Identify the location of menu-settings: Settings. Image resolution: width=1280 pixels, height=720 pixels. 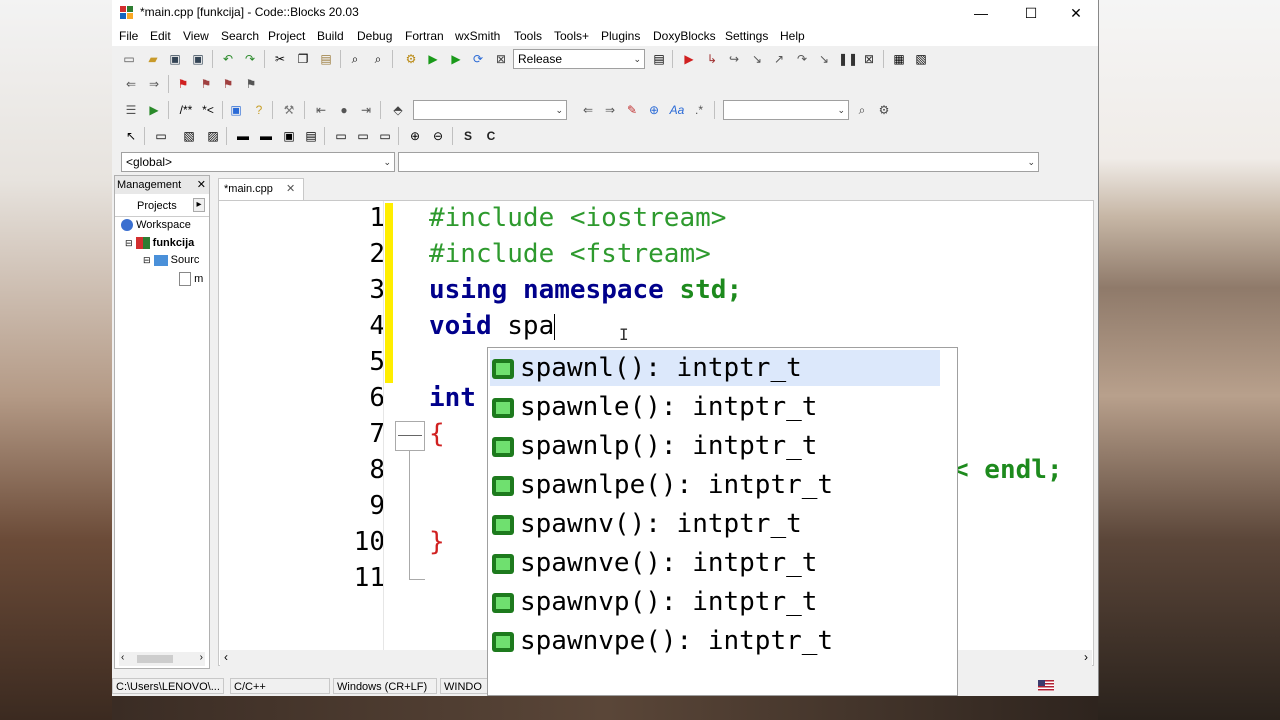
(746, 36).